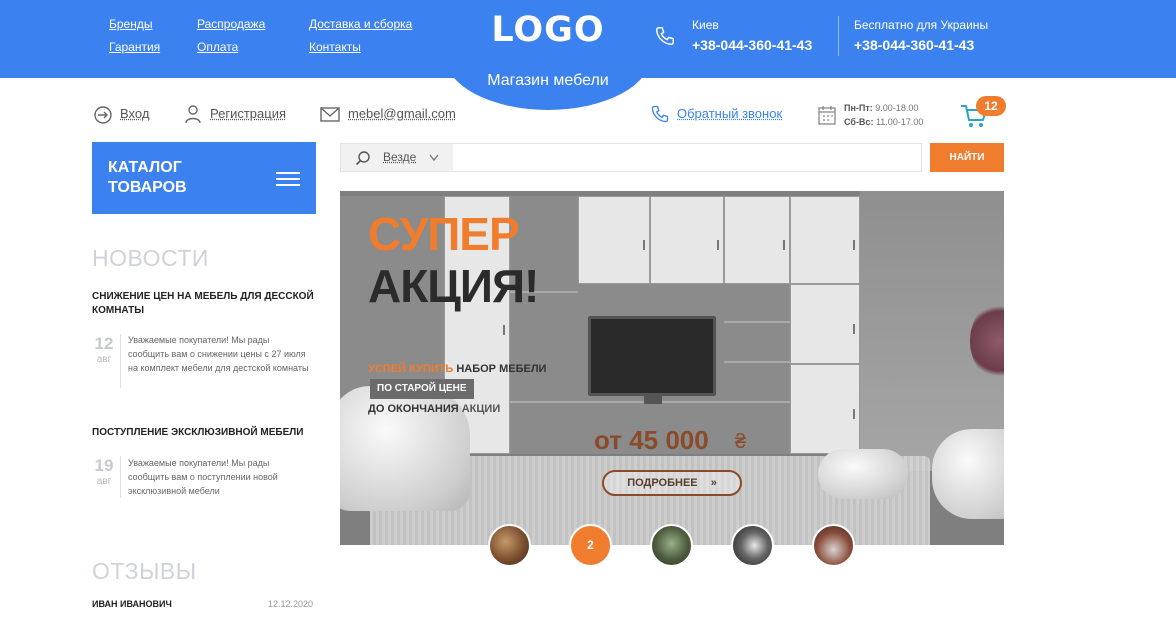 This screenshot has height=628, width=1176. What do you see at coordinates (434, 158) in the screenshot?
I see `chevron-down-icon` at bounding box center [434, 158].